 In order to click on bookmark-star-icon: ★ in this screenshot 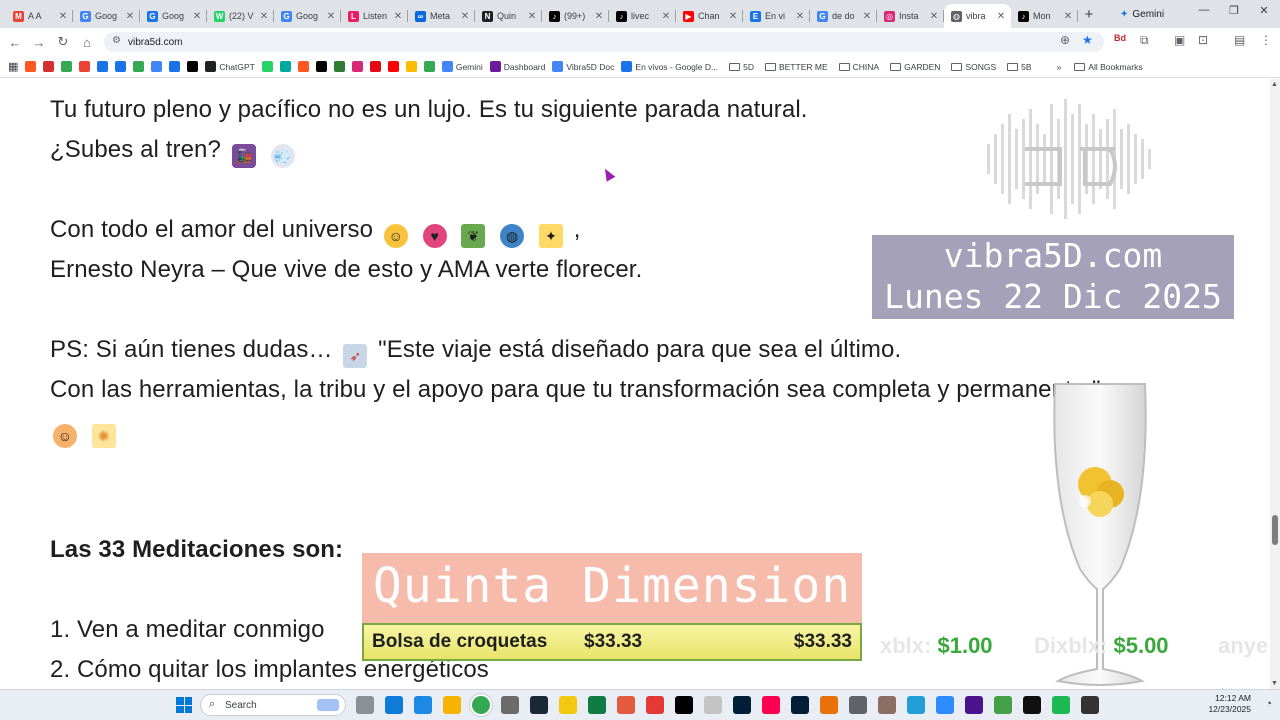, I will do `click(1087, 40)`.